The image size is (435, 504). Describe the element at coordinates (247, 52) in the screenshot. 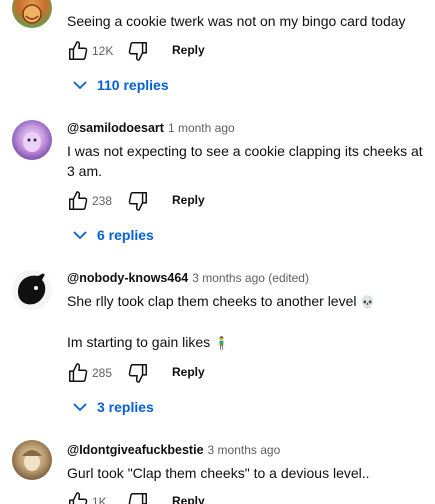

I see `comment-actions: 12K Reply` at that location.